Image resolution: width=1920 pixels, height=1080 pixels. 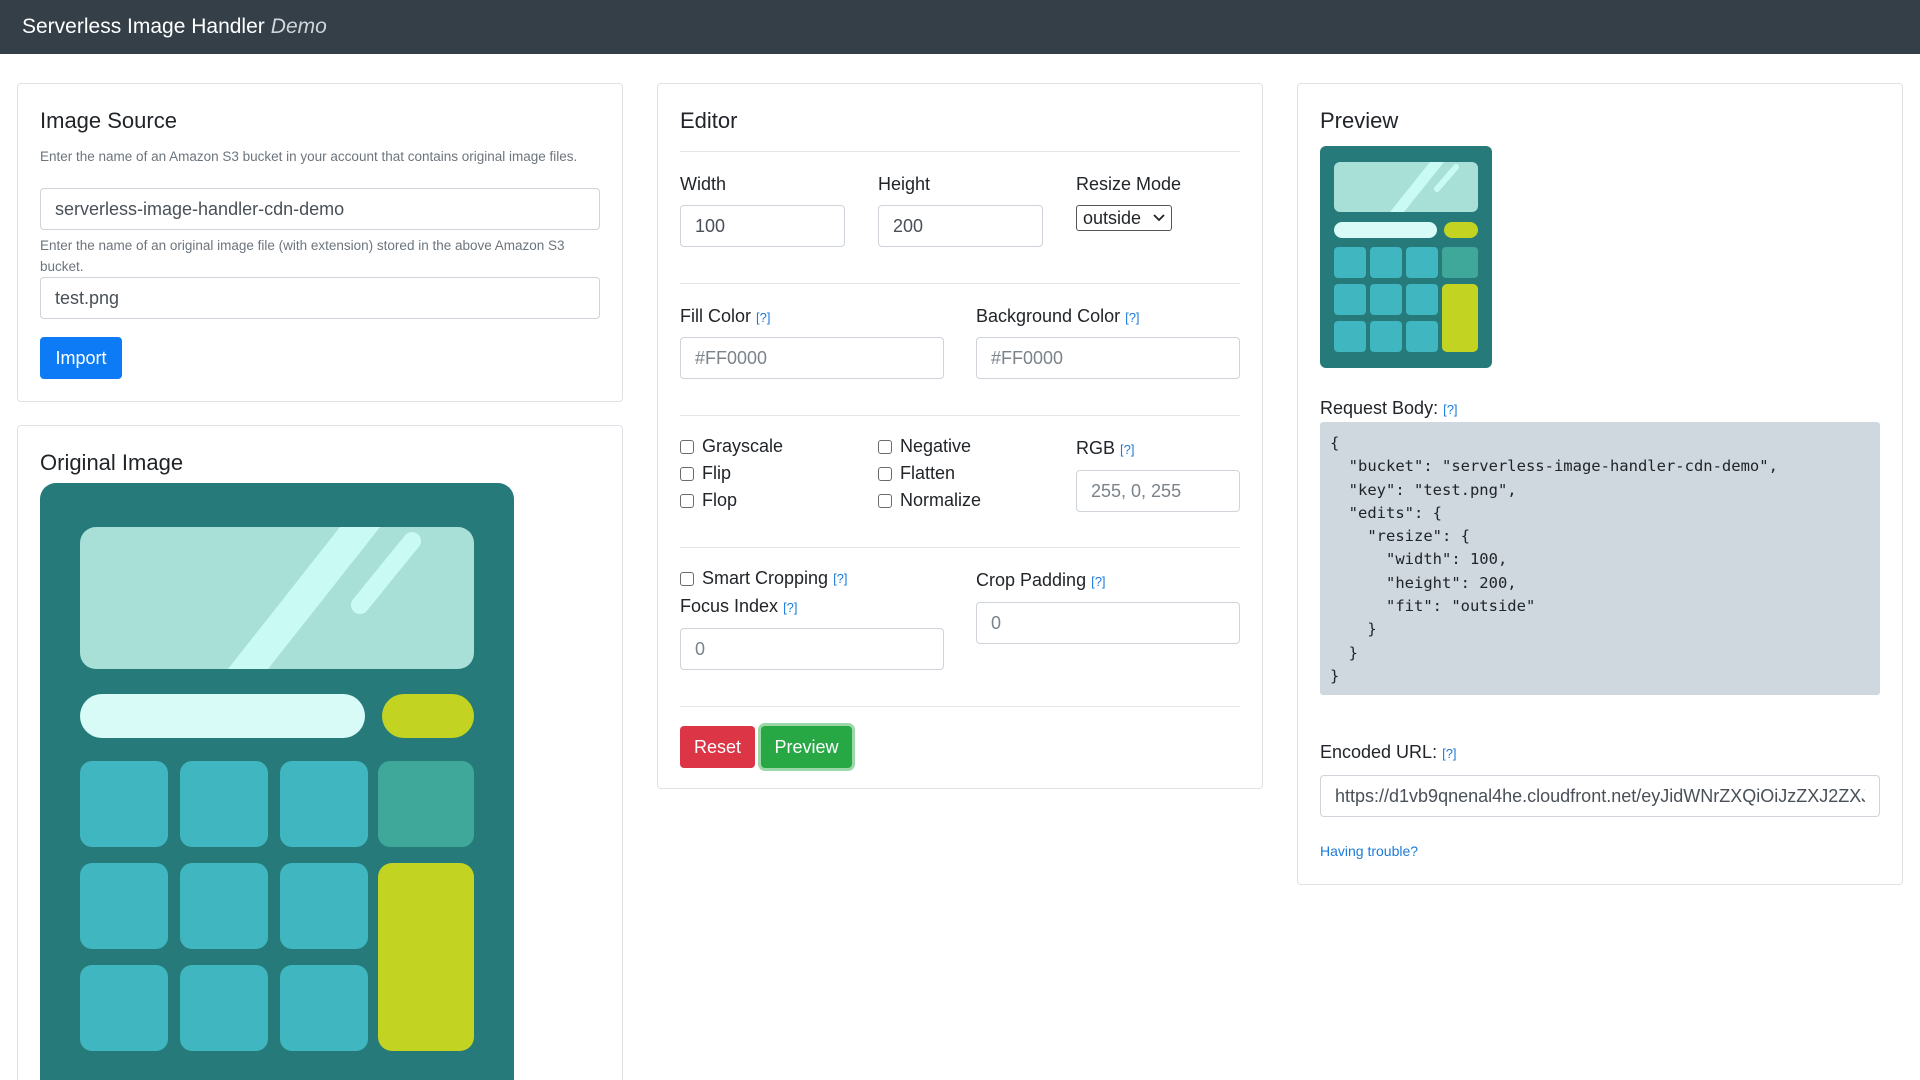 I want to click on smart-cropping-box, so click(x=687, y=578).